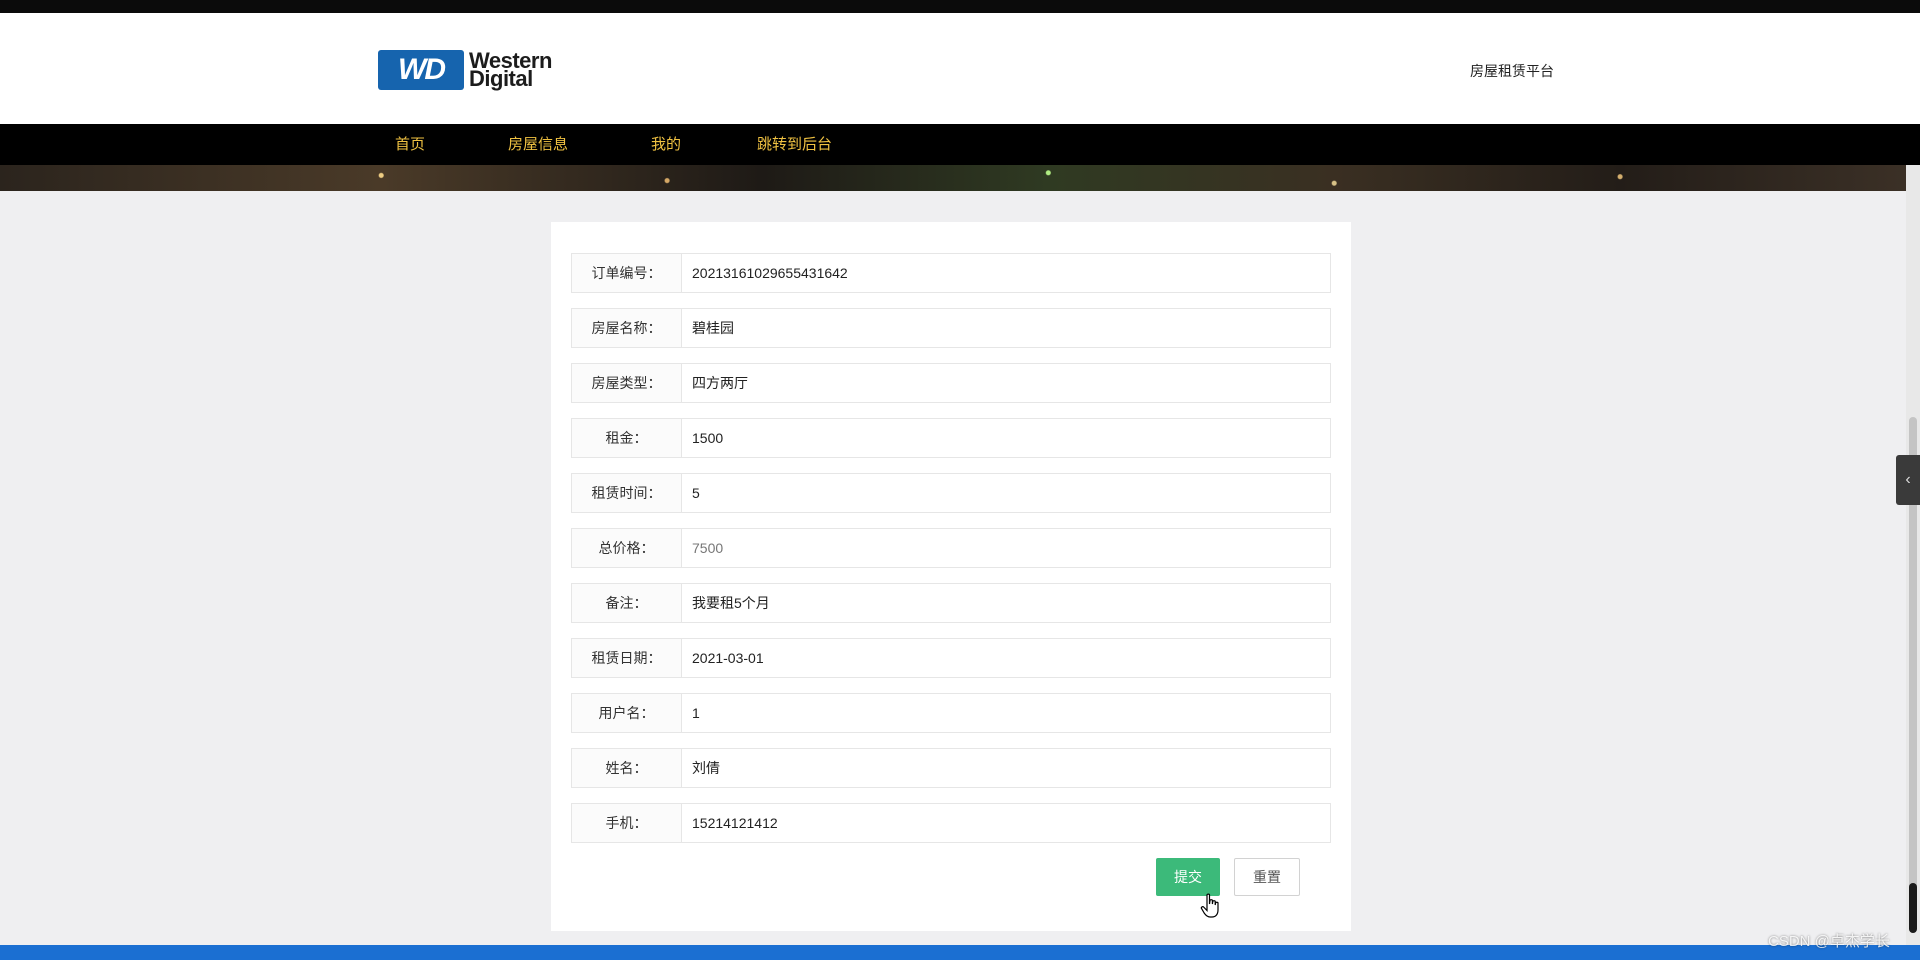 The width and height of the screenshot is (1920, 960). Describe the element at coordinates (1006, 603) in the screenshot. I see `remark-input` at that location.